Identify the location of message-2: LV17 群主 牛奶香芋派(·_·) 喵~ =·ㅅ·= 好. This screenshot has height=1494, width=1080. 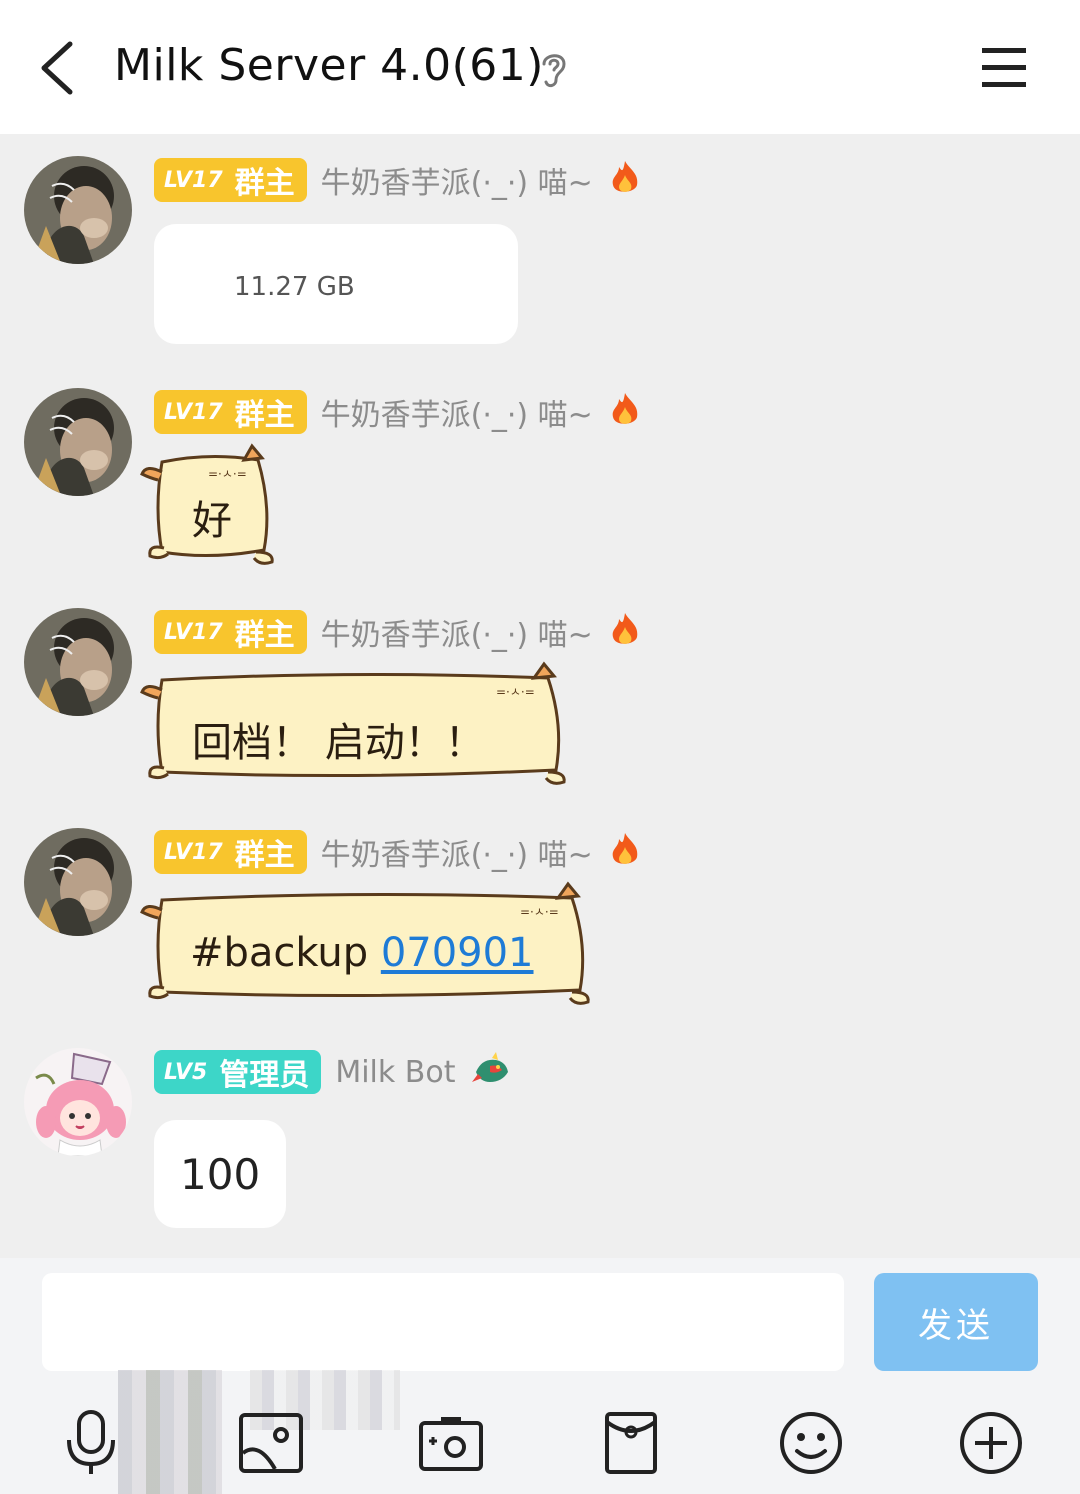
(540, 483).